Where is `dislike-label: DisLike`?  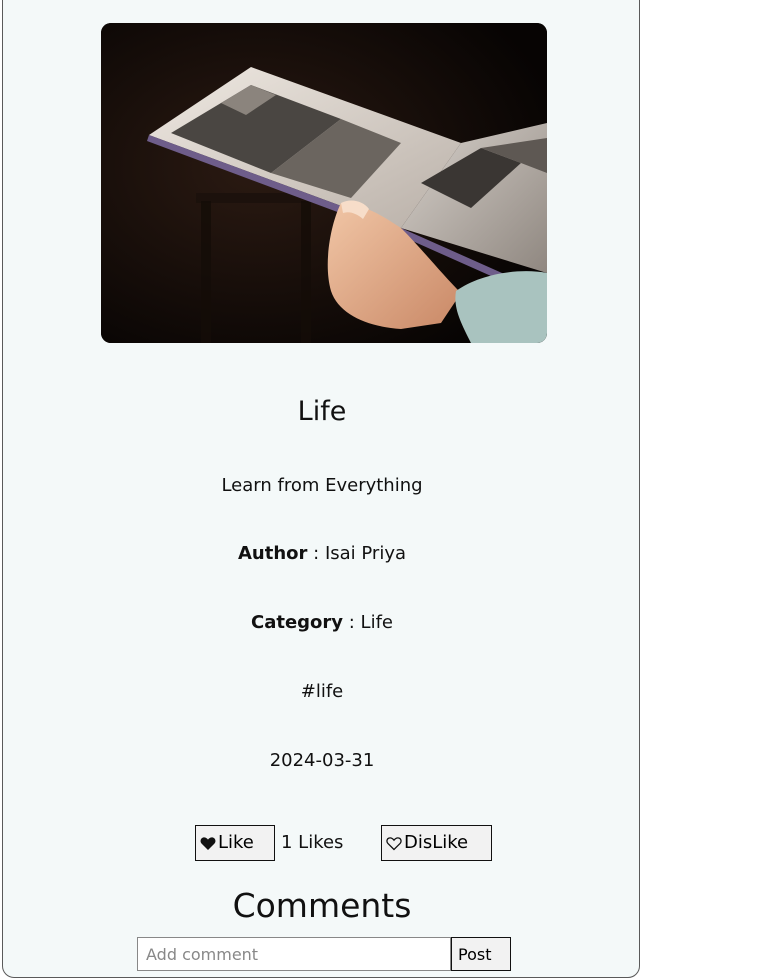 dislike-label: DisLike is located at coordinates (436, 842).